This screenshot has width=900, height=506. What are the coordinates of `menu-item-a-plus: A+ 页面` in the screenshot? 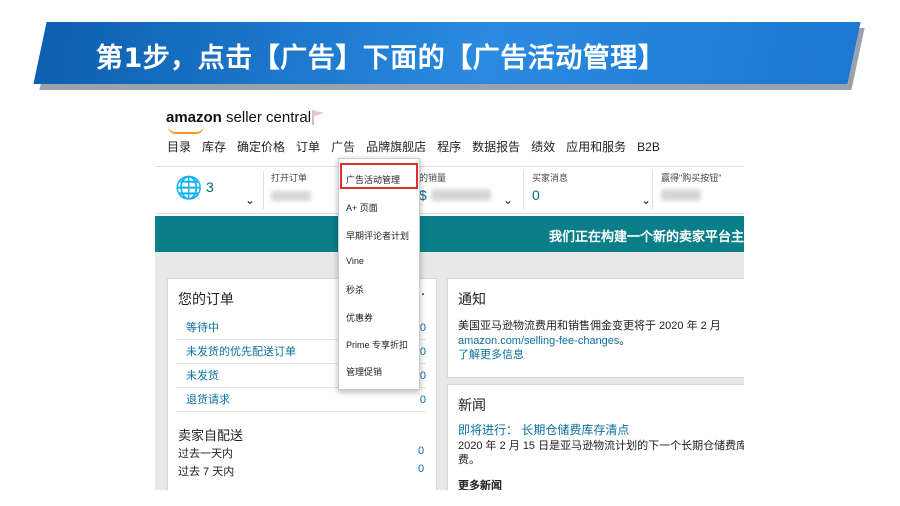 It's located at (362, 207).